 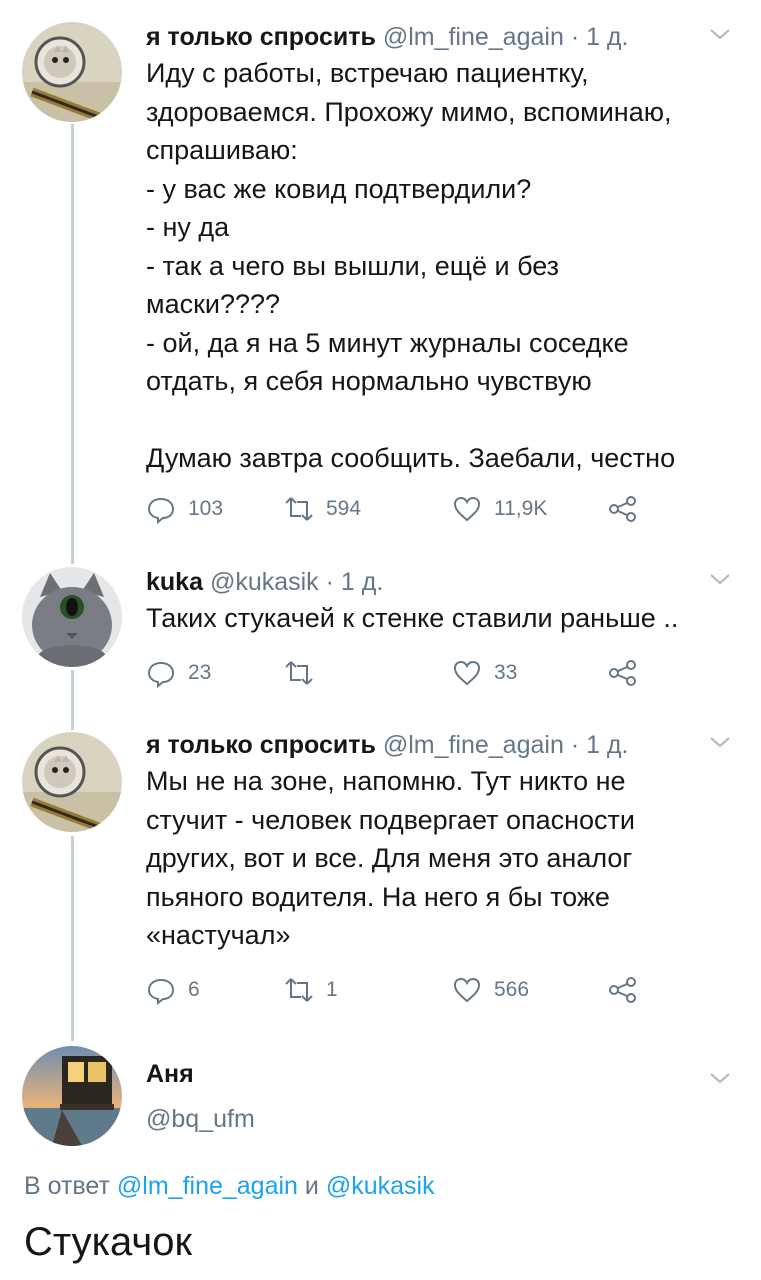 I want to click on handle: @kukasik, so click(x=264, y=582).